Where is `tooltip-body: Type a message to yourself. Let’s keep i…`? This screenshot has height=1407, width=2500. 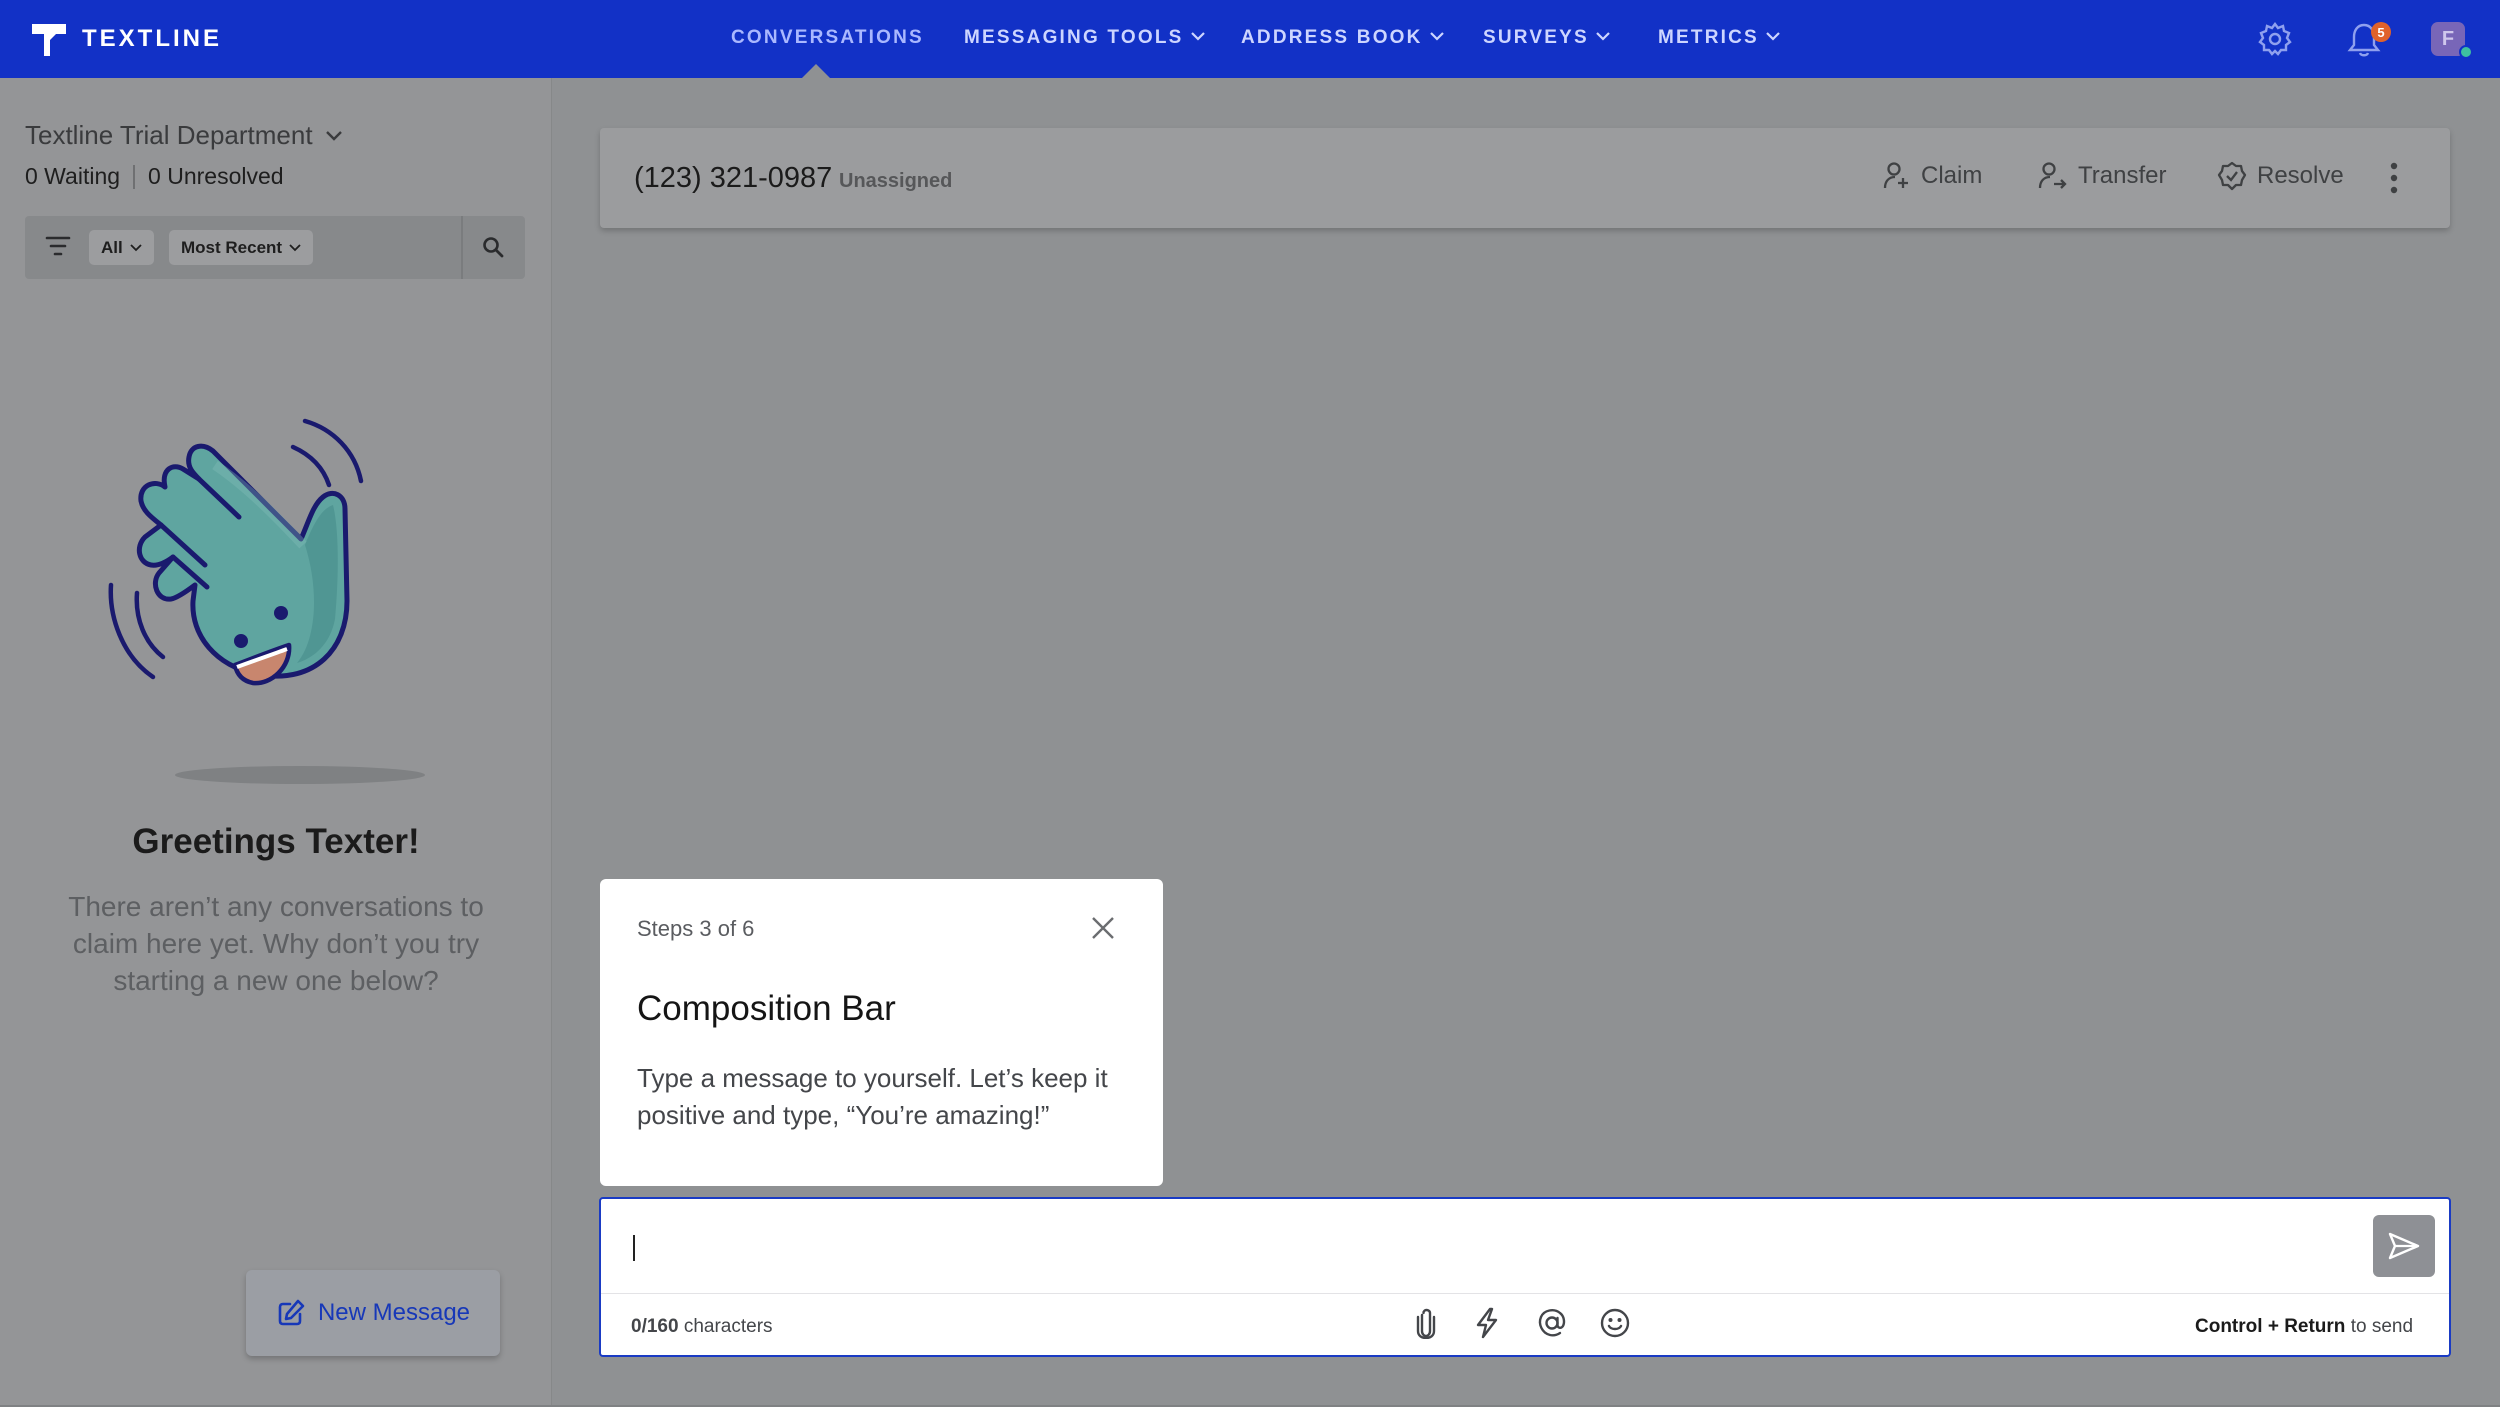
tooltip-body: Type a message to yourself. Let’s keep i… is located at coordinates (872, 1096).